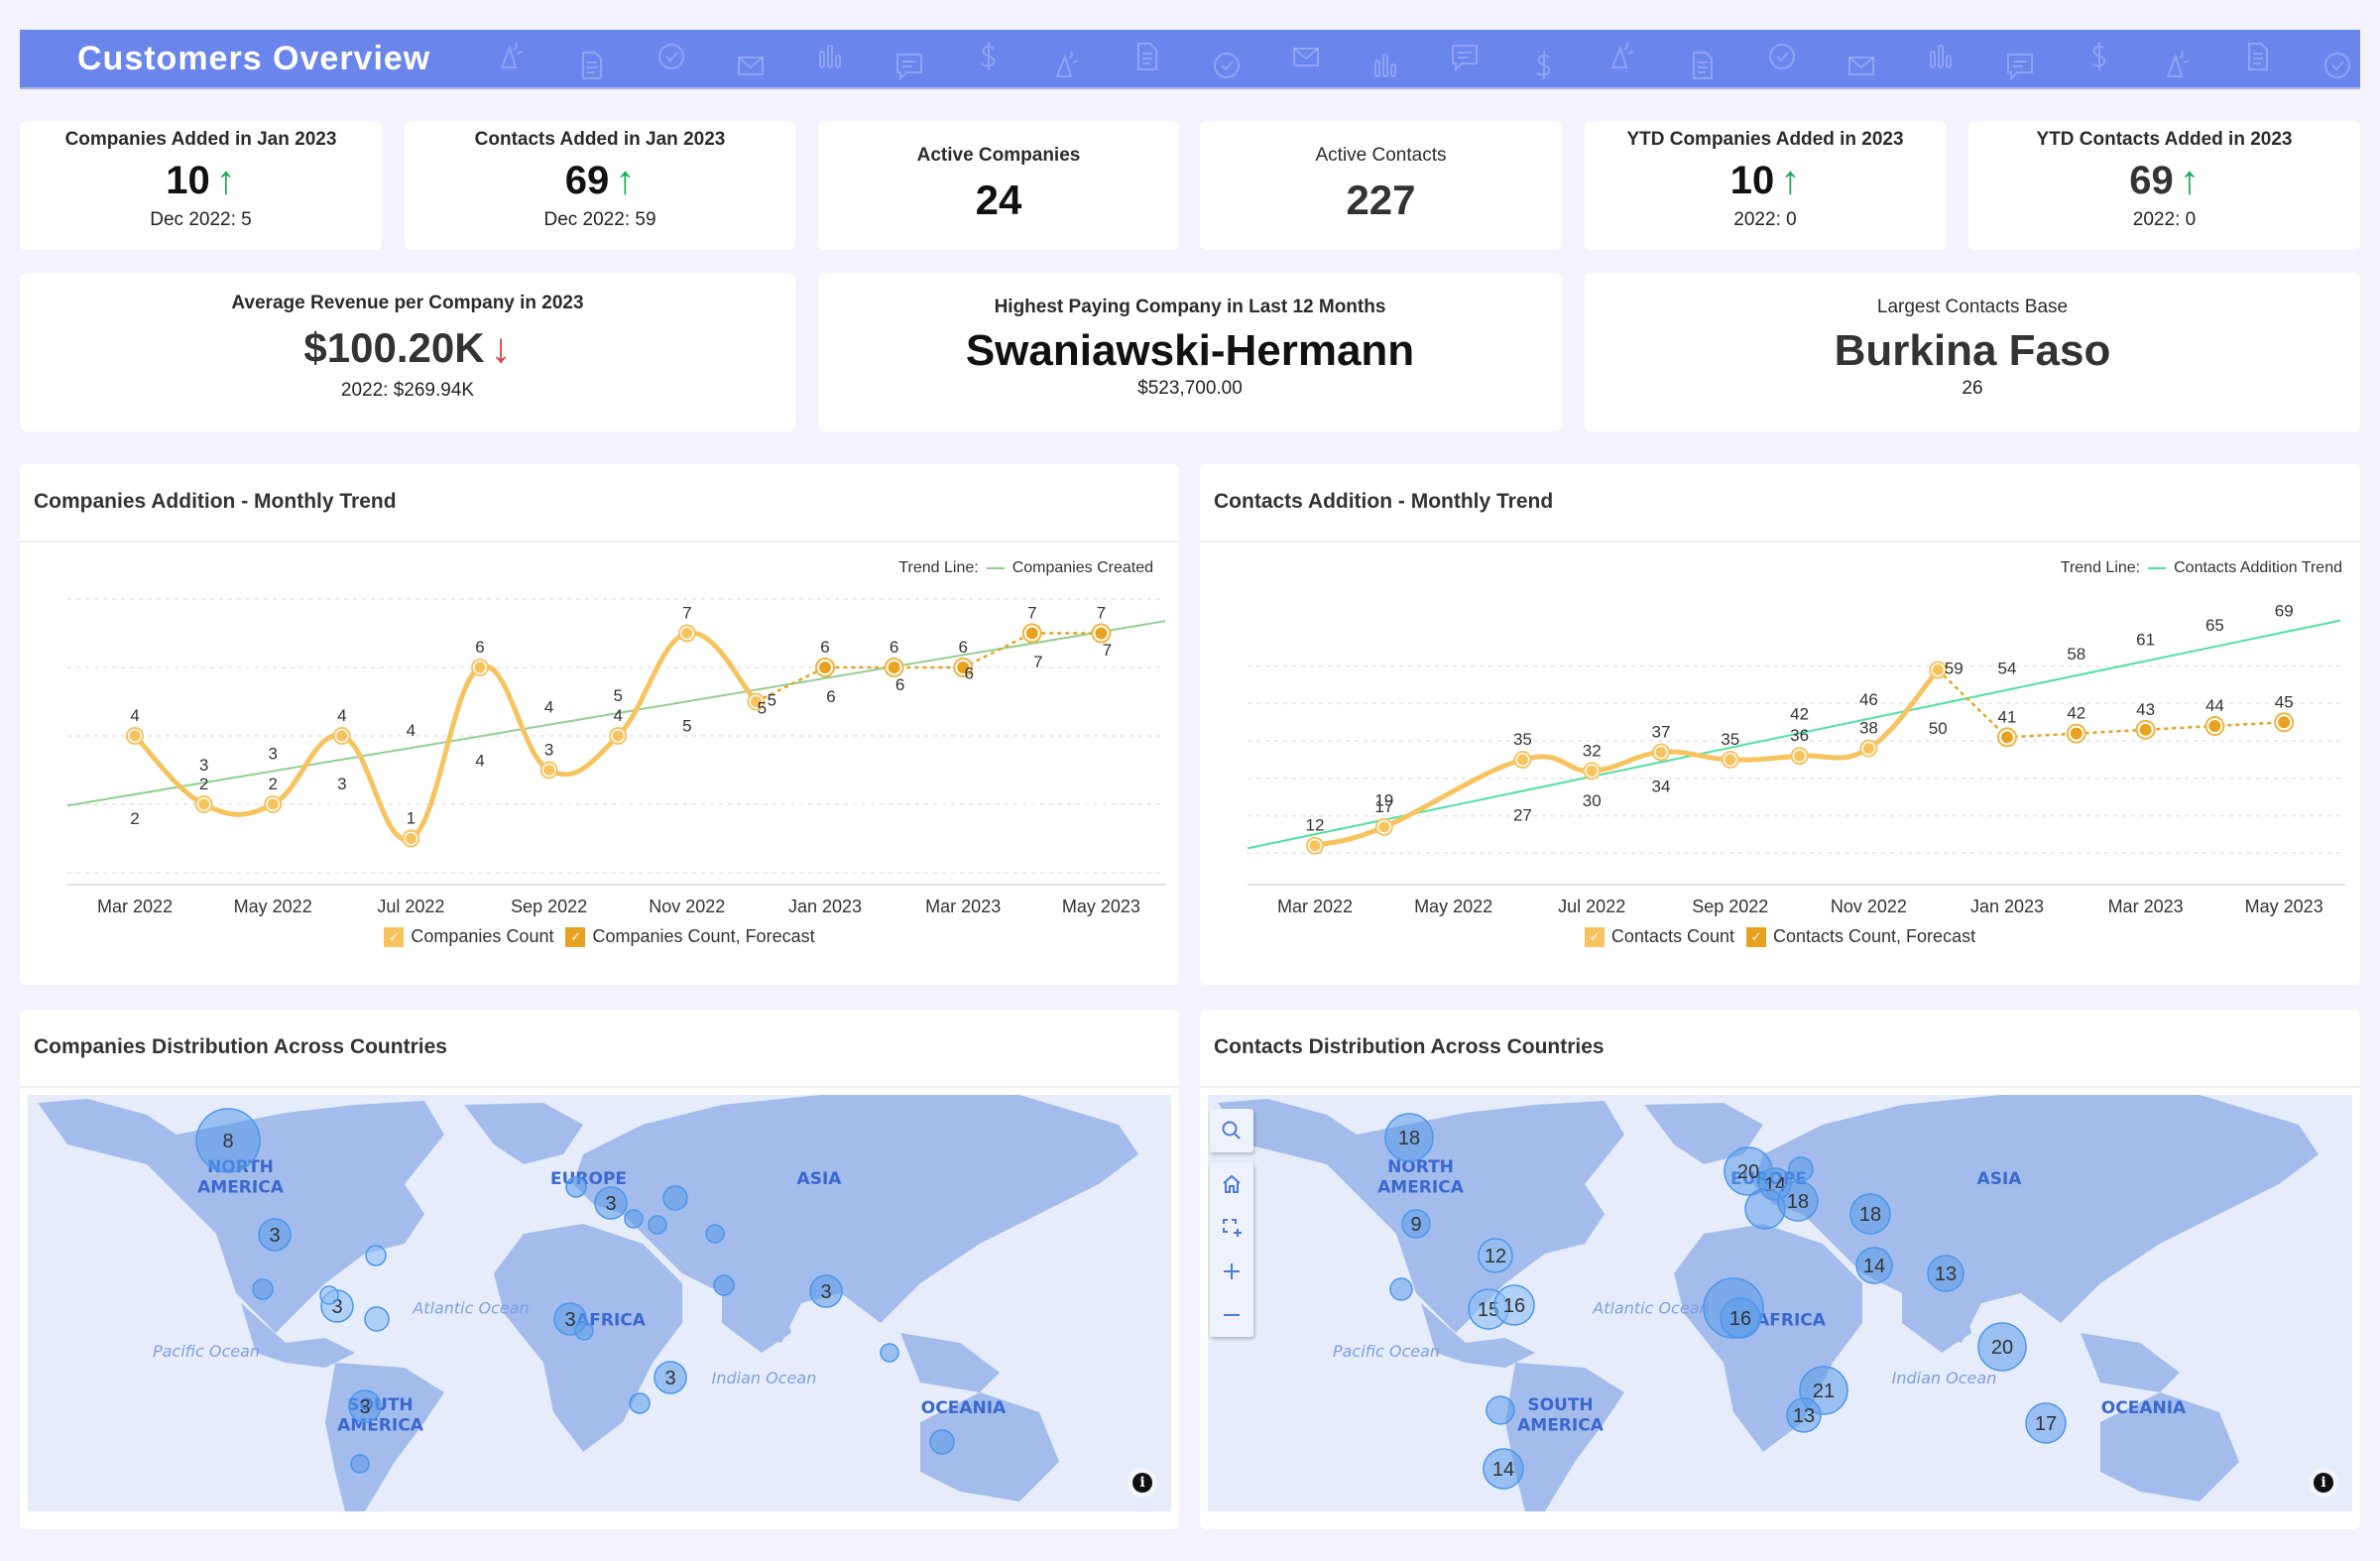  Describe the element at coordinates (2144, 1408) in the screenshot. I see `oceania-label: OCEANIA` at that location.